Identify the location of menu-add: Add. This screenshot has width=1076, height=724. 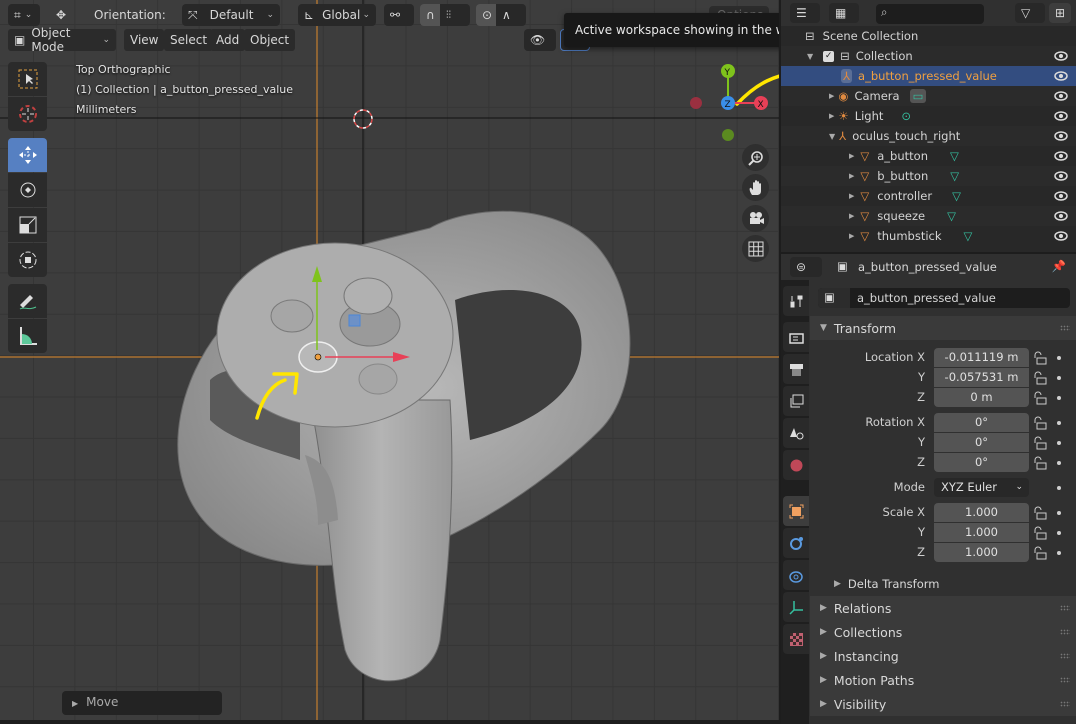
(228, 40).